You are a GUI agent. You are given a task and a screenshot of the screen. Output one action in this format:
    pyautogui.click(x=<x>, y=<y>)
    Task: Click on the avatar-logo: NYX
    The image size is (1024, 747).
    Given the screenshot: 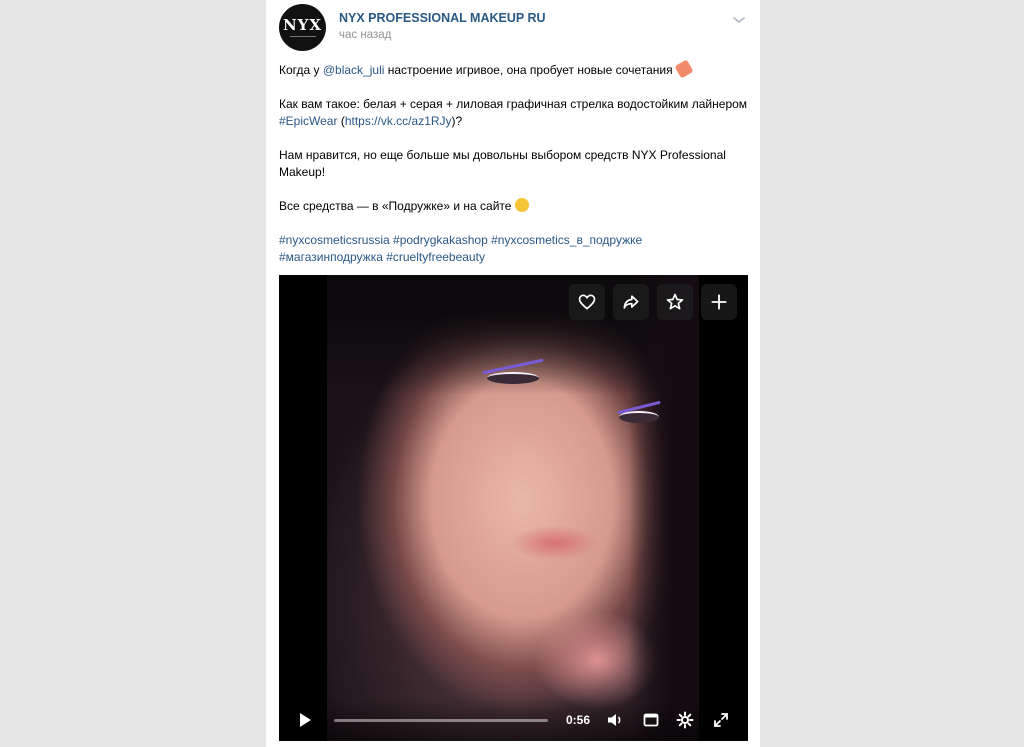 What is the action you would take?
    pyautogui.click(x=302, y=25)
    